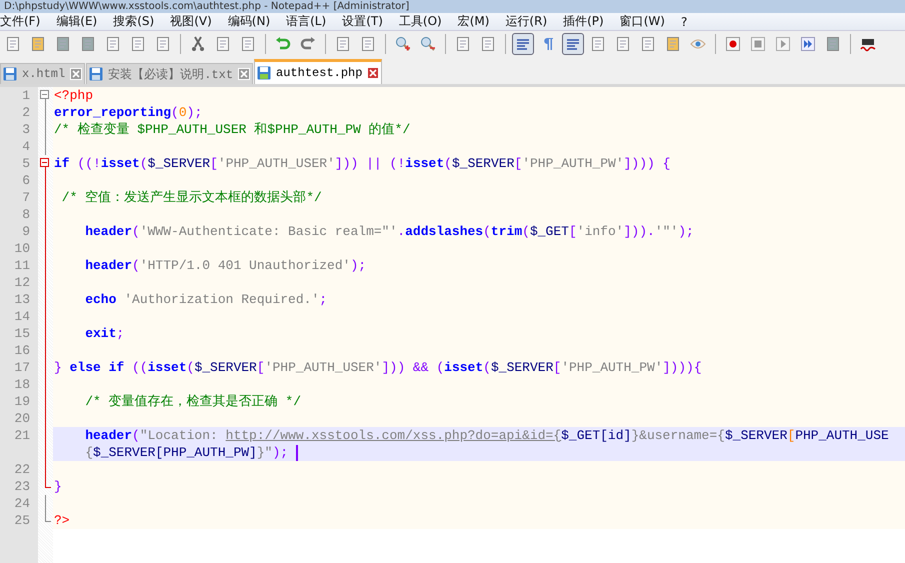 This screenshot has width=905, height=563. What do you see at coordinates (19, 384) in the screenshot?
I see `line-number: 18` at bounding box center [19, 384].